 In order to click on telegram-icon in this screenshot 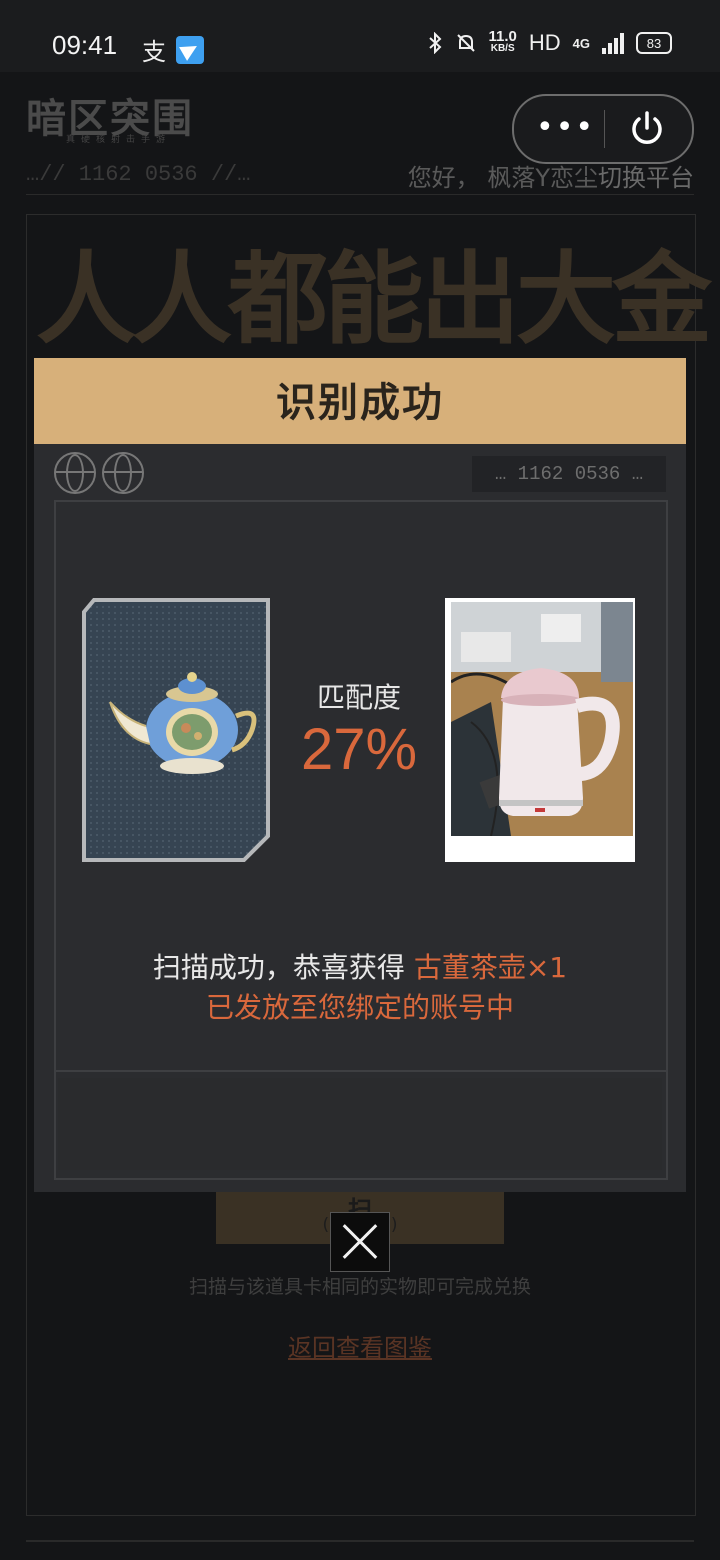, I will do `click(190, 49)`.